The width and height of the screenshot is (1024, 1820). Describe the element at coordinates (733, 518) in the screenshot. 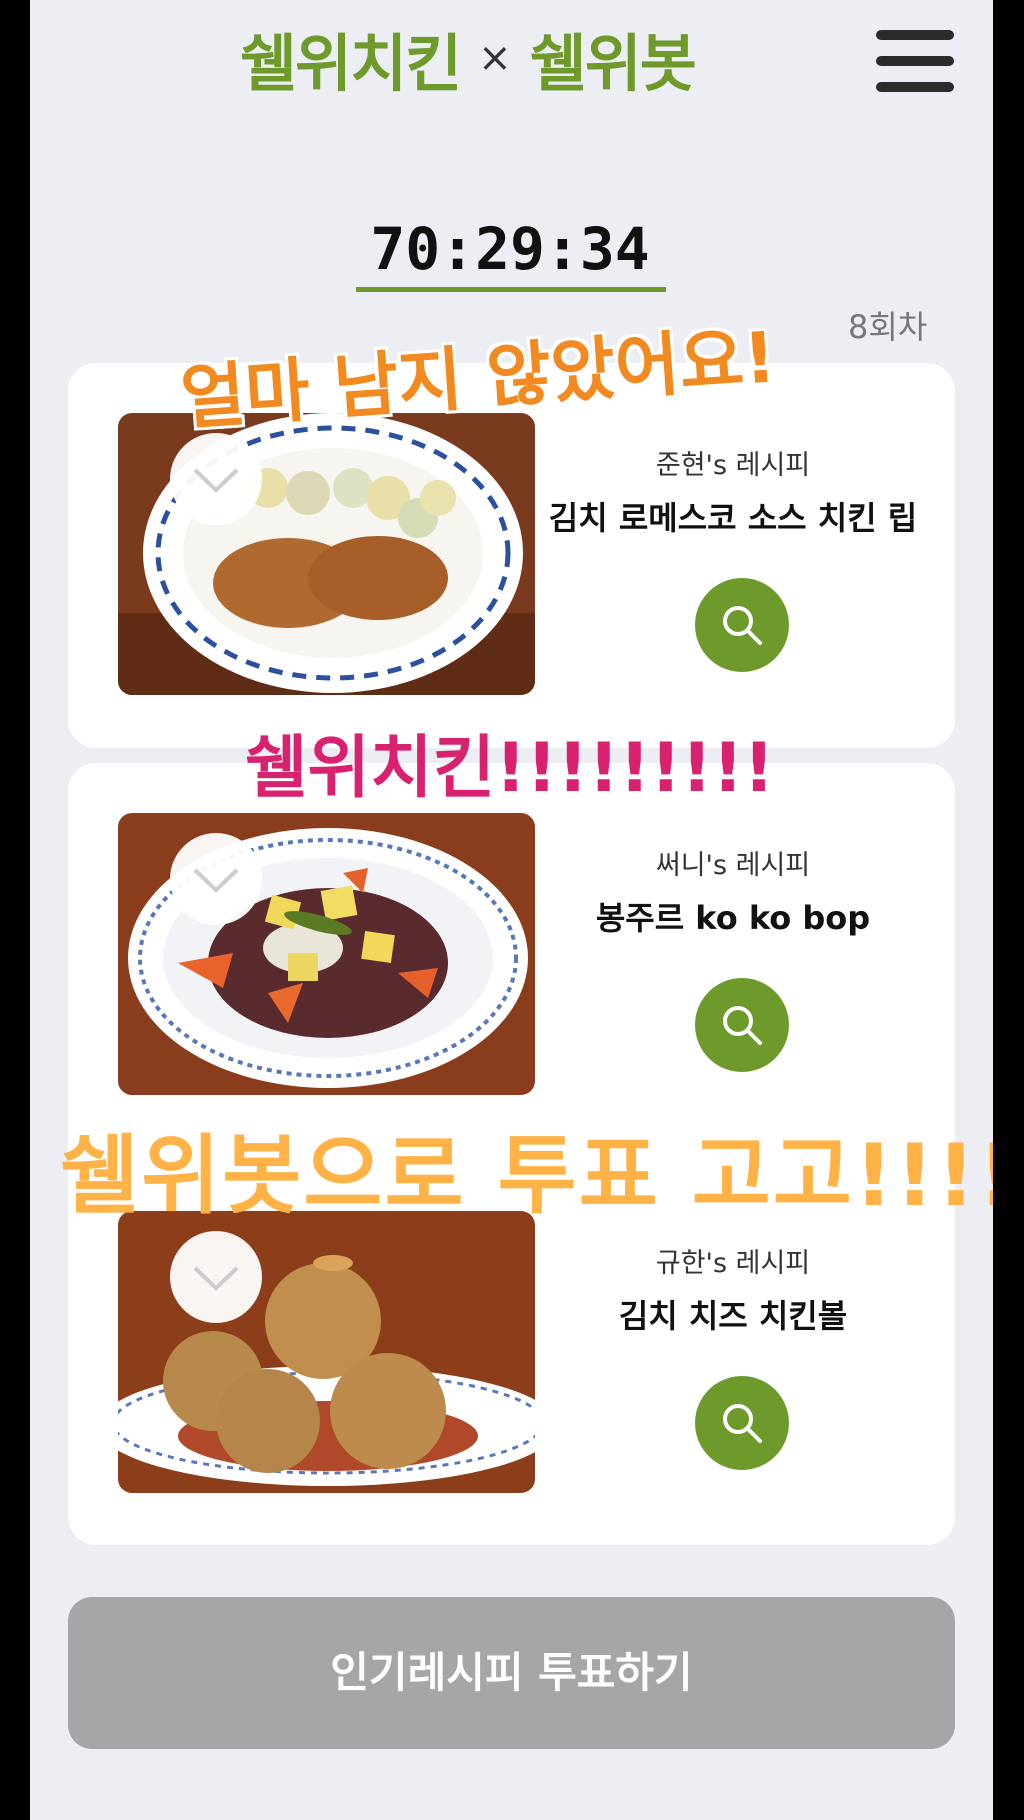

I see `recipe-title: 김치 로메스코 소스 치킨 립` at that location.